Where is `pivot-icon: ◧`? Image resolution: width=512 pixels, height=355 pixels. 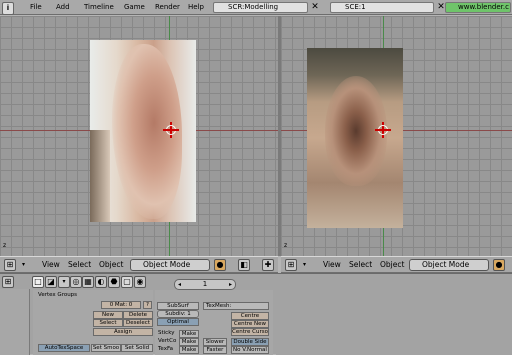
pivot-icon: ◧ is located at coordinates (244, 265).